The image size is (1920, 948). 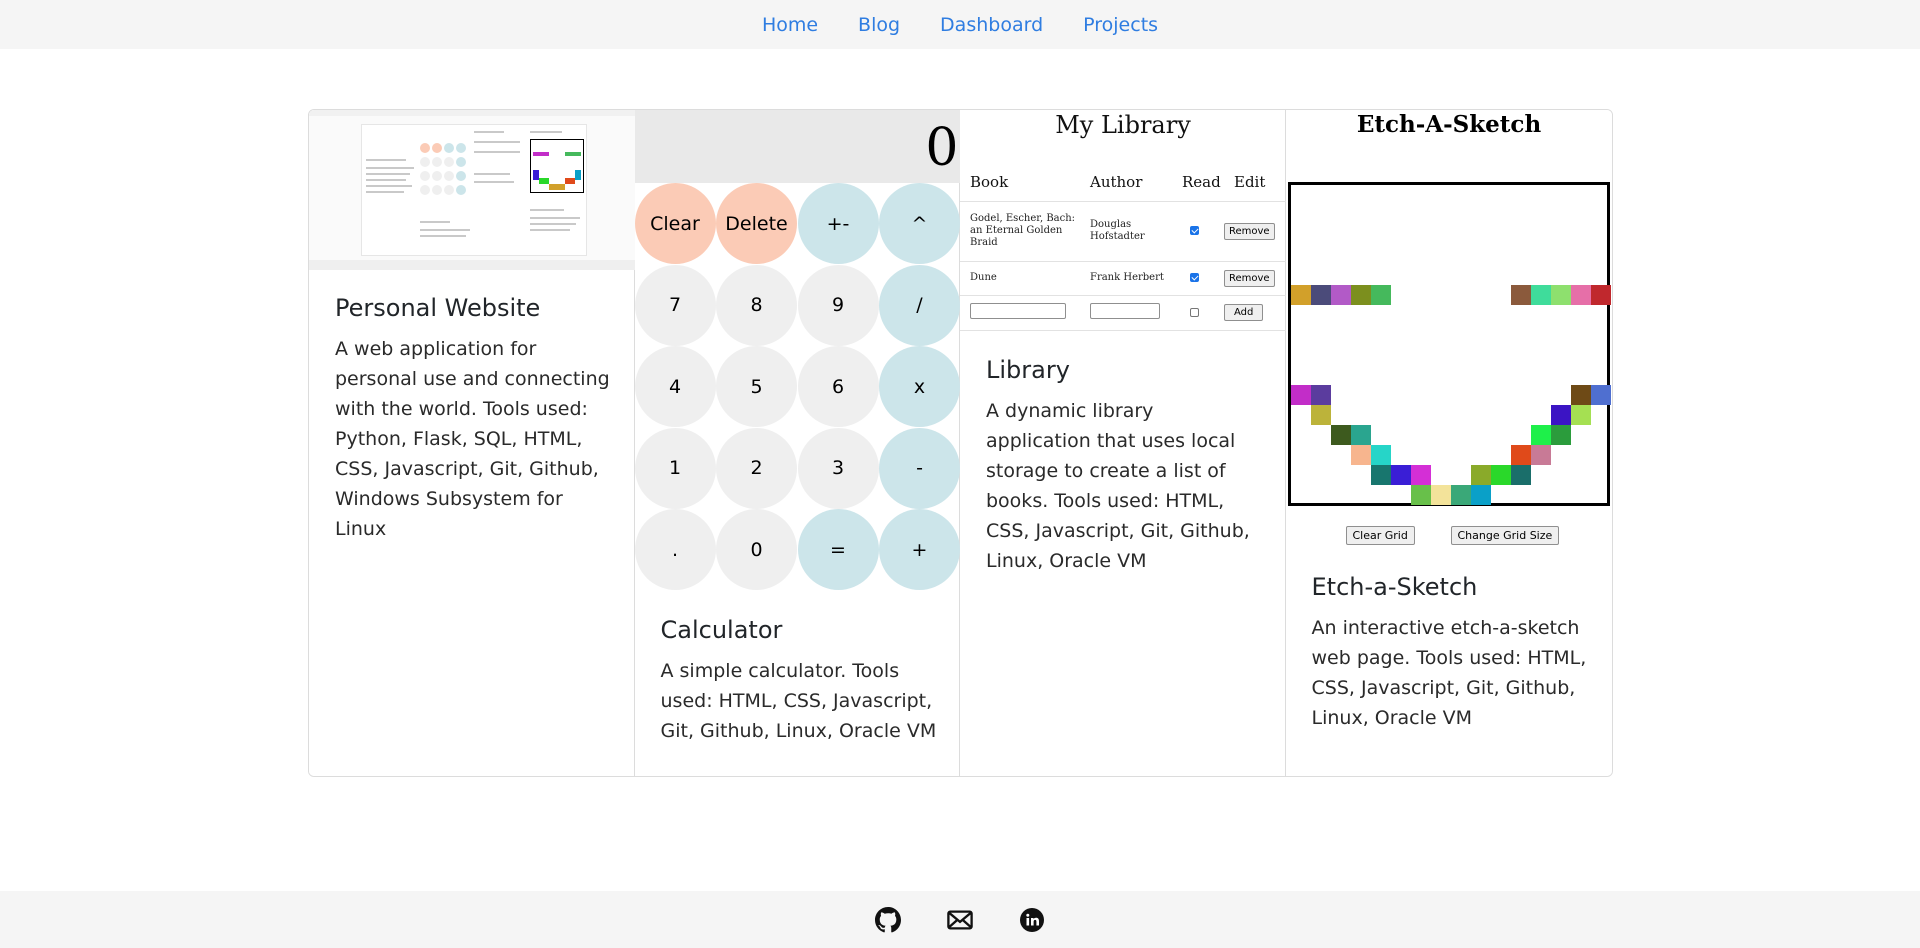 What do you see at coordinates (756, 468) in the screenshot?
I see `calc-button-2: 2` at bounding box center [756, 468].